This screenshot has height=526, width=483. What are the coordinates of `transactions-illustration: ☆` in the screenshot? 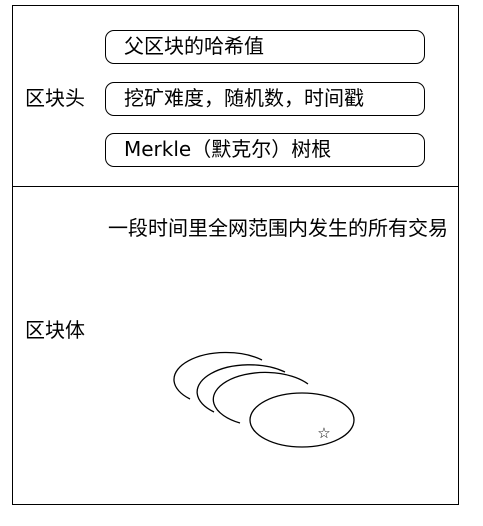 It's located at (264, 399).